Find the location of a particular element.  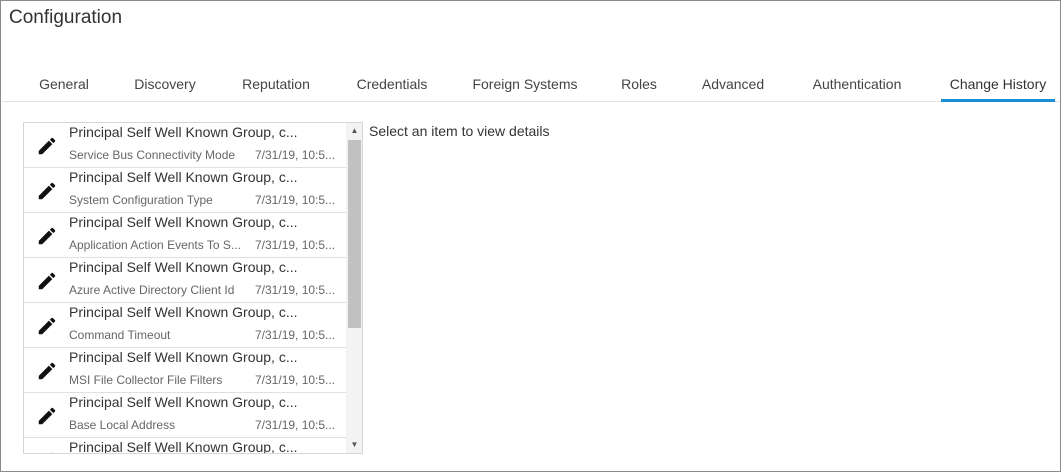

tab-advanced: Advanced is located at coordinates (733, 87).